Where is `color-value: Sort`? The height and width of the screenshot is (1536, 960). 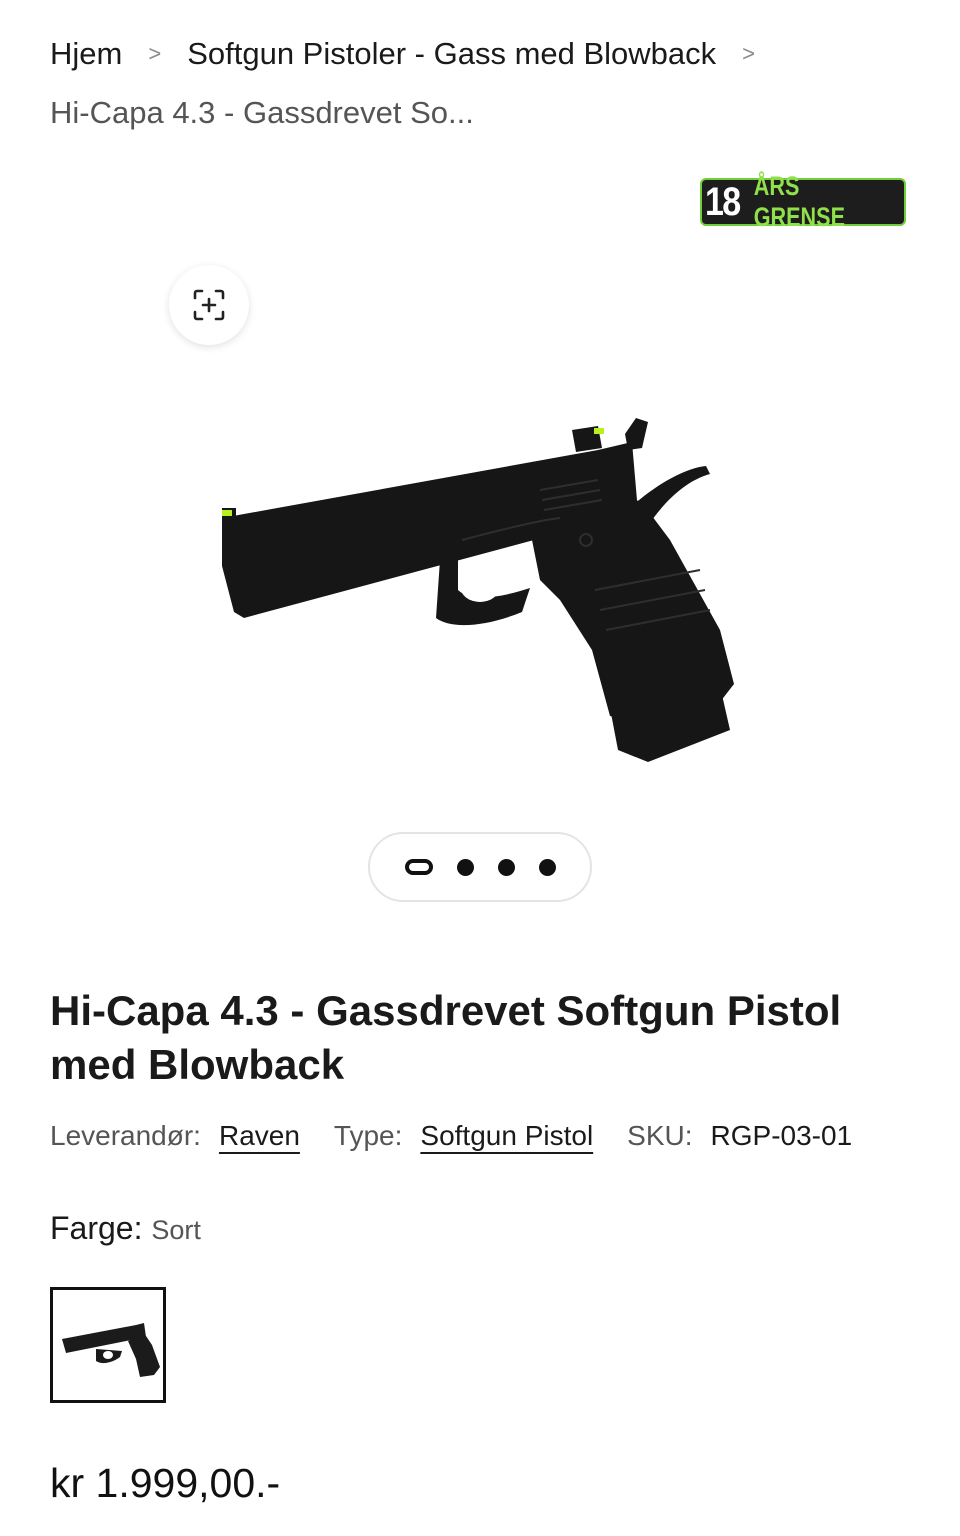 color-value: Sort is located at coordinates (176, 1230).